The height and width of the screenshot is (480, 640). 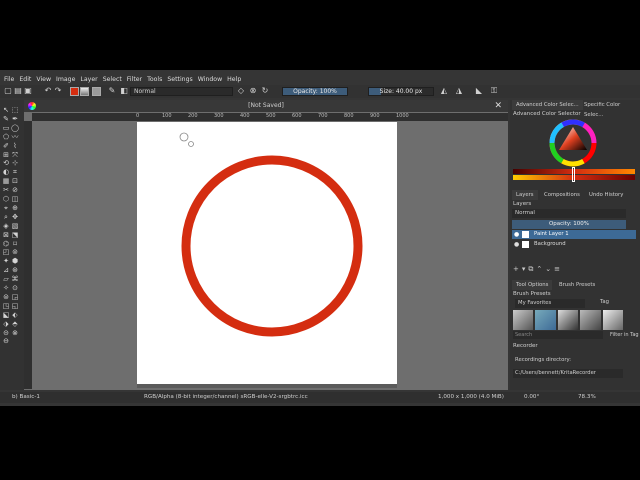 What do you see at coordinates (568, 373) in the screenshot?
I see `recordings-path-field: C:/Users/bennett/KritaRecorder` at bounding box center [568, 373].